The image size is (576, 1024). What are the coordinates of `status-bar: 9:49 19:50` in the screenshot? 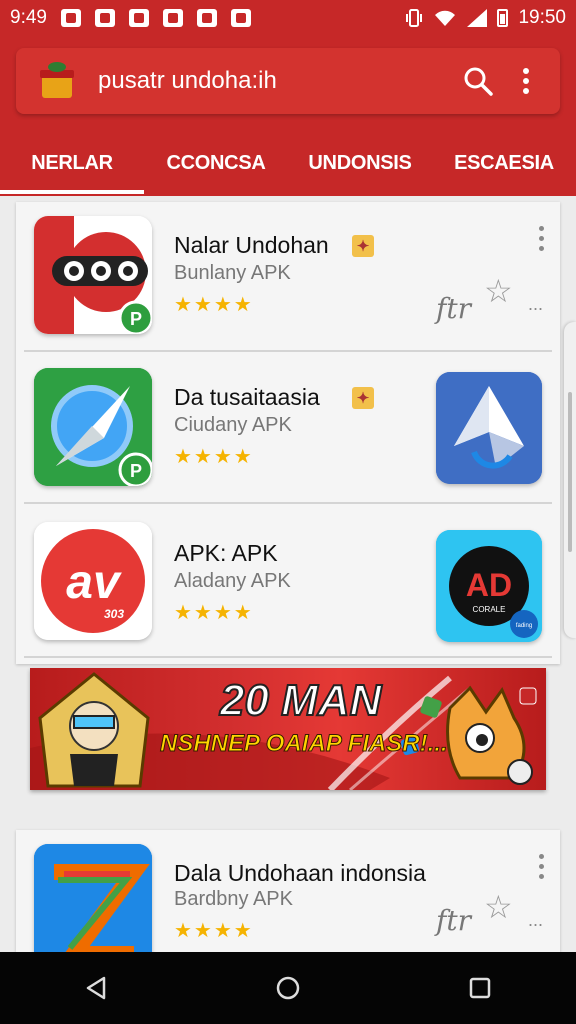 It's located at (288, 18).